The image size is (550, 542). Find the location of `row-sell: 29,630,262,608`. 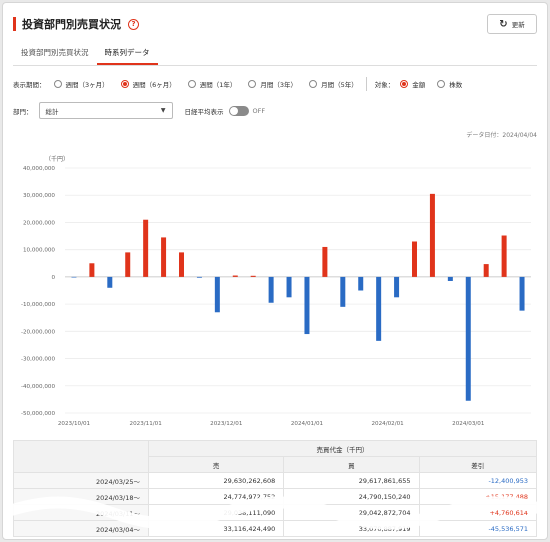

row-sell: 29,630,262,608 is located at coordinates (216, 480).